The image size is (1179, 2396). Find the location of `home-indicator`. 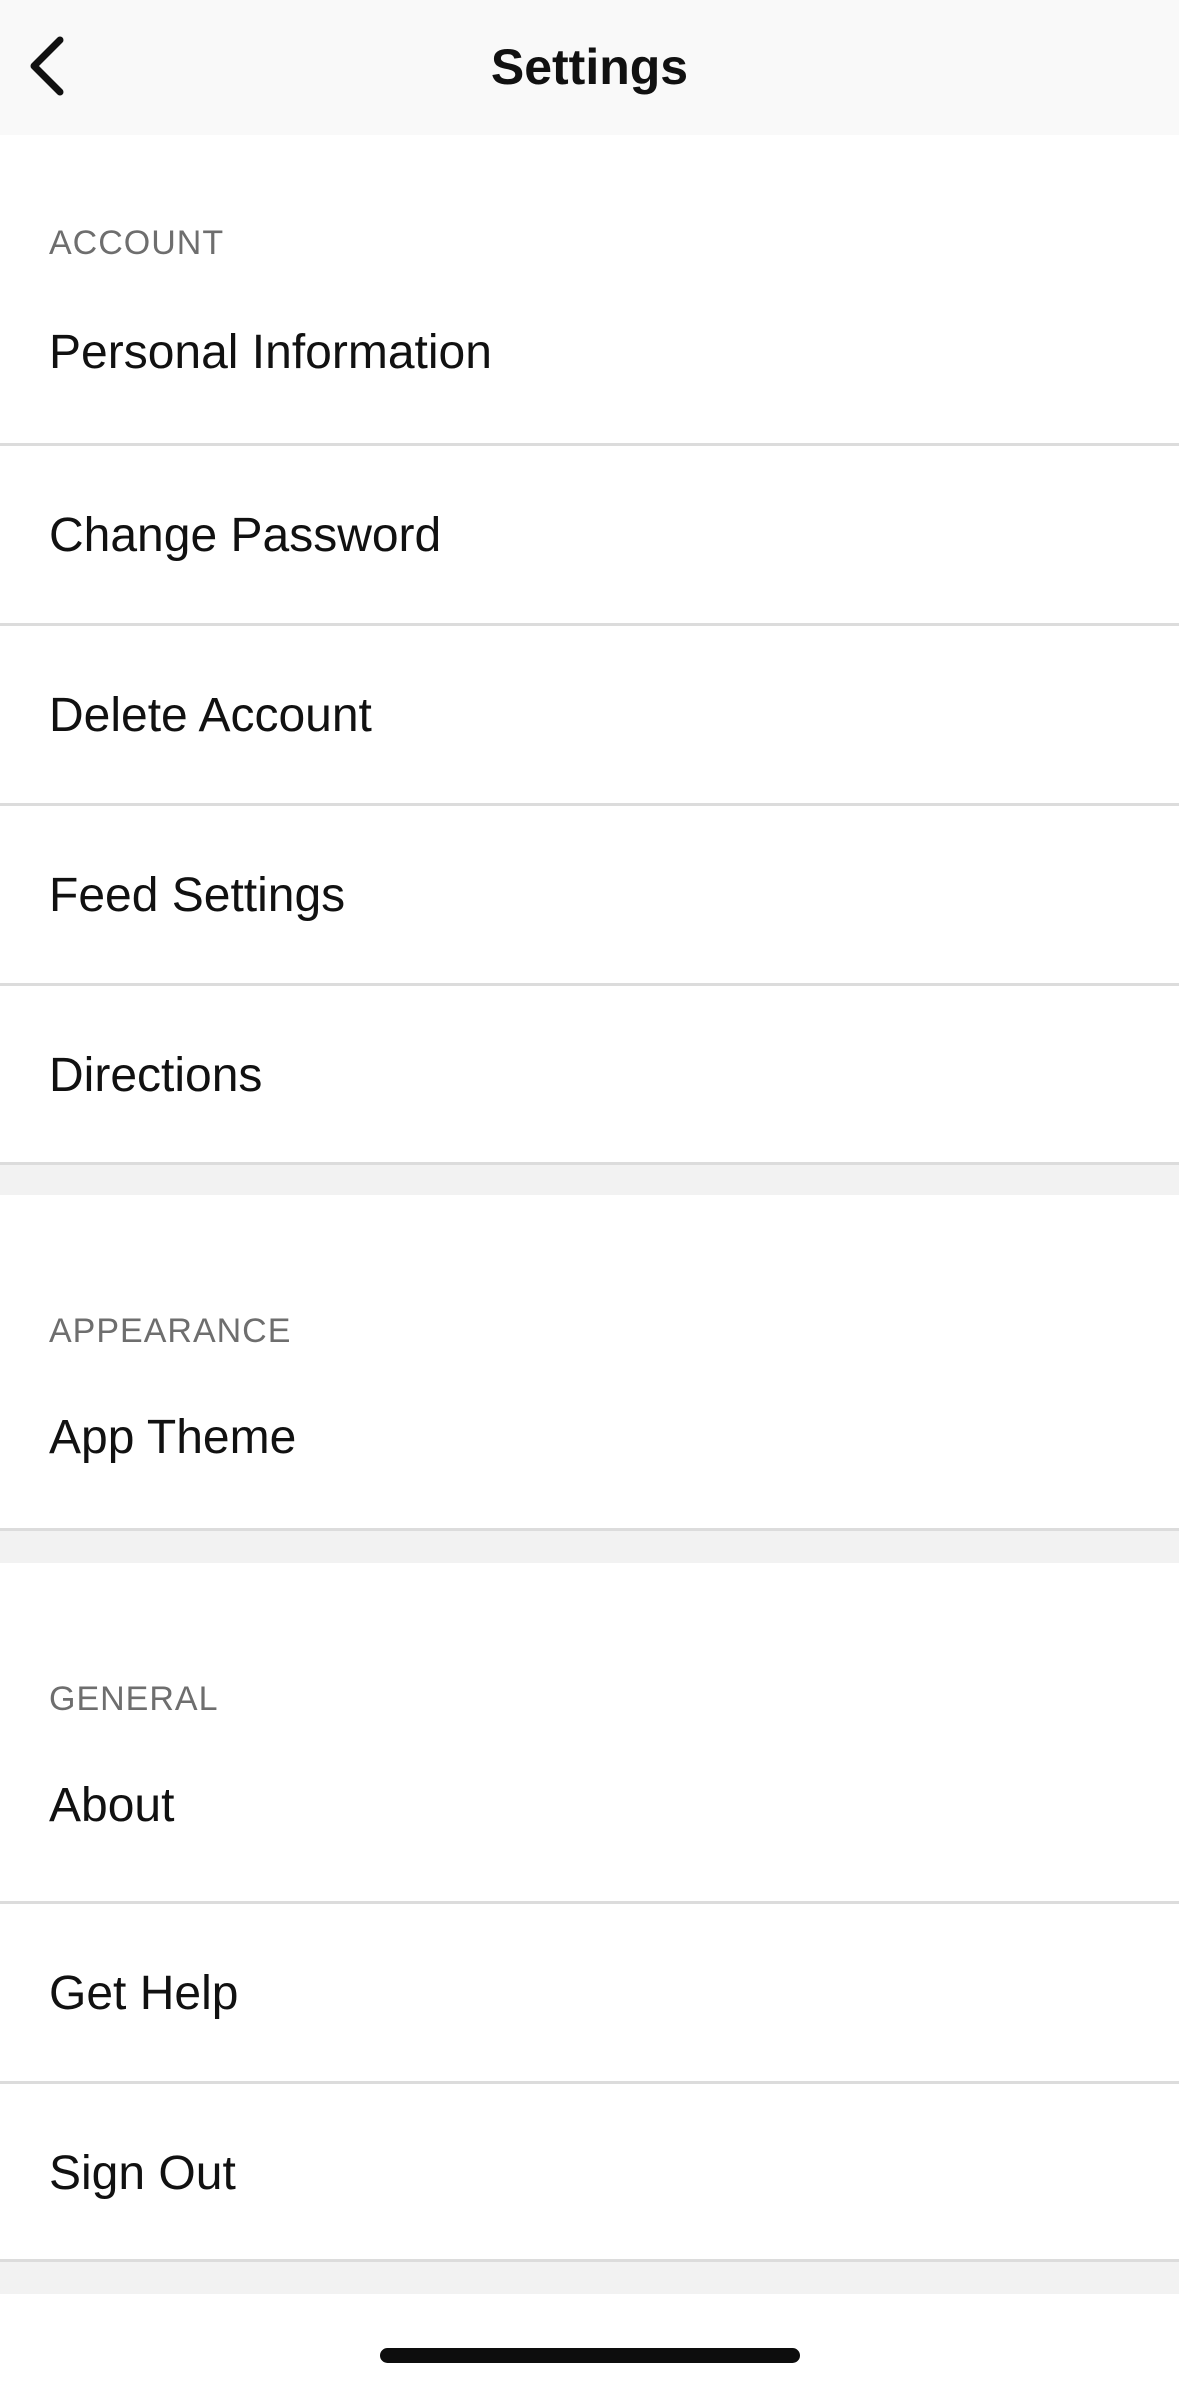

home-indicator is located at coordinates (590, 2355).